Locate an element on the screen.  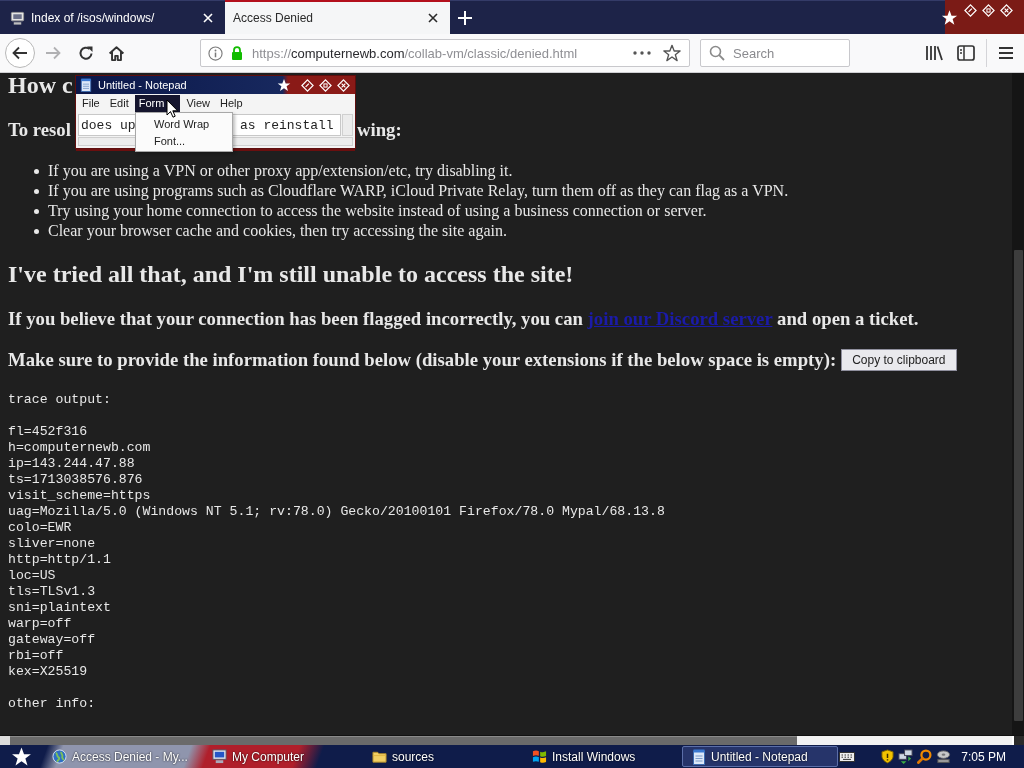
trace-line: warp=off is located at coordinates (40, 624).